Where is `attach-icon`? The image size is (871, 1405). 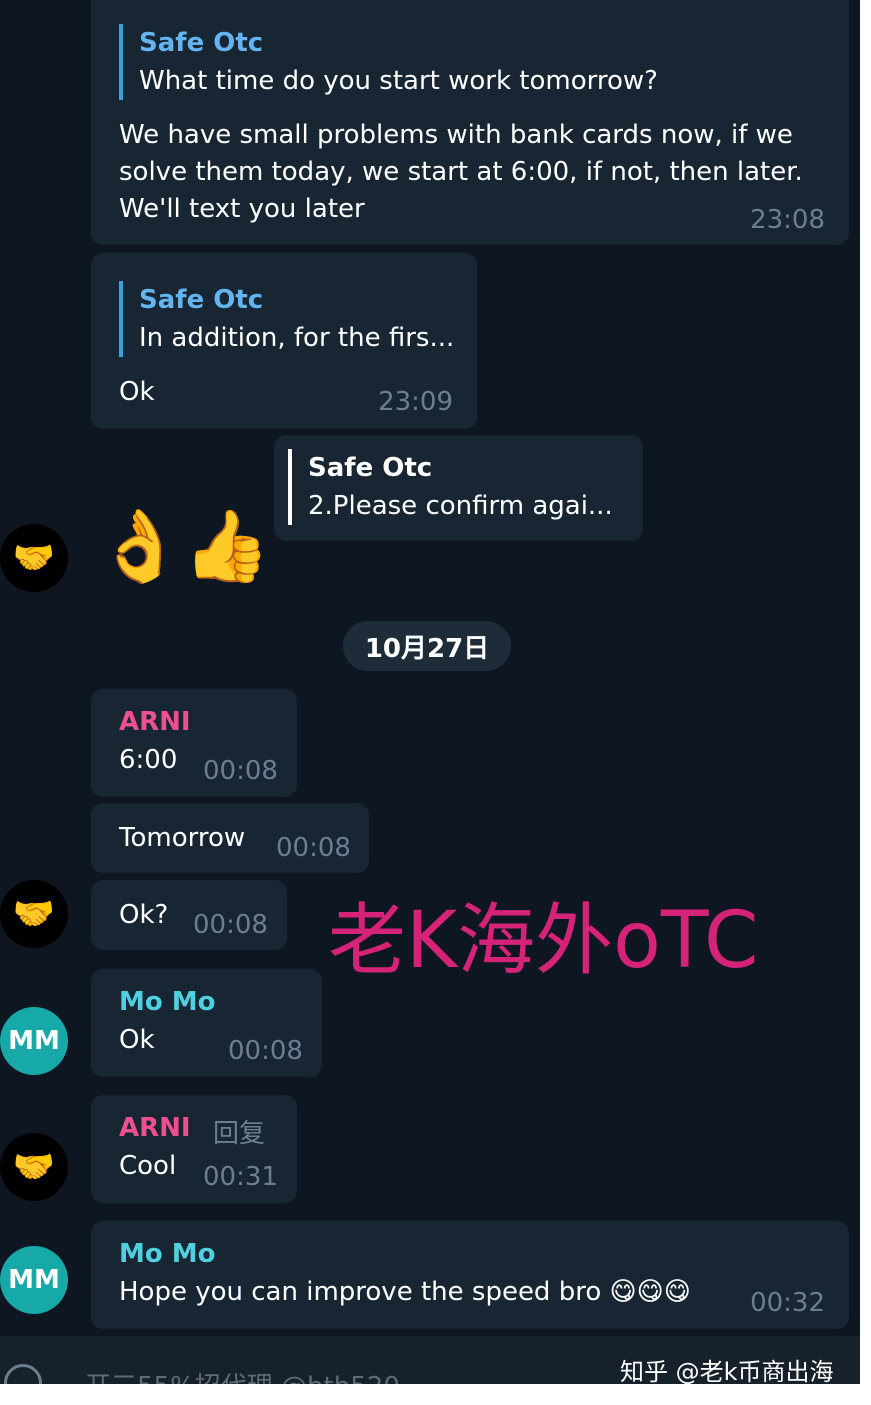
attach-icon is located at coordinates (23, 1374).